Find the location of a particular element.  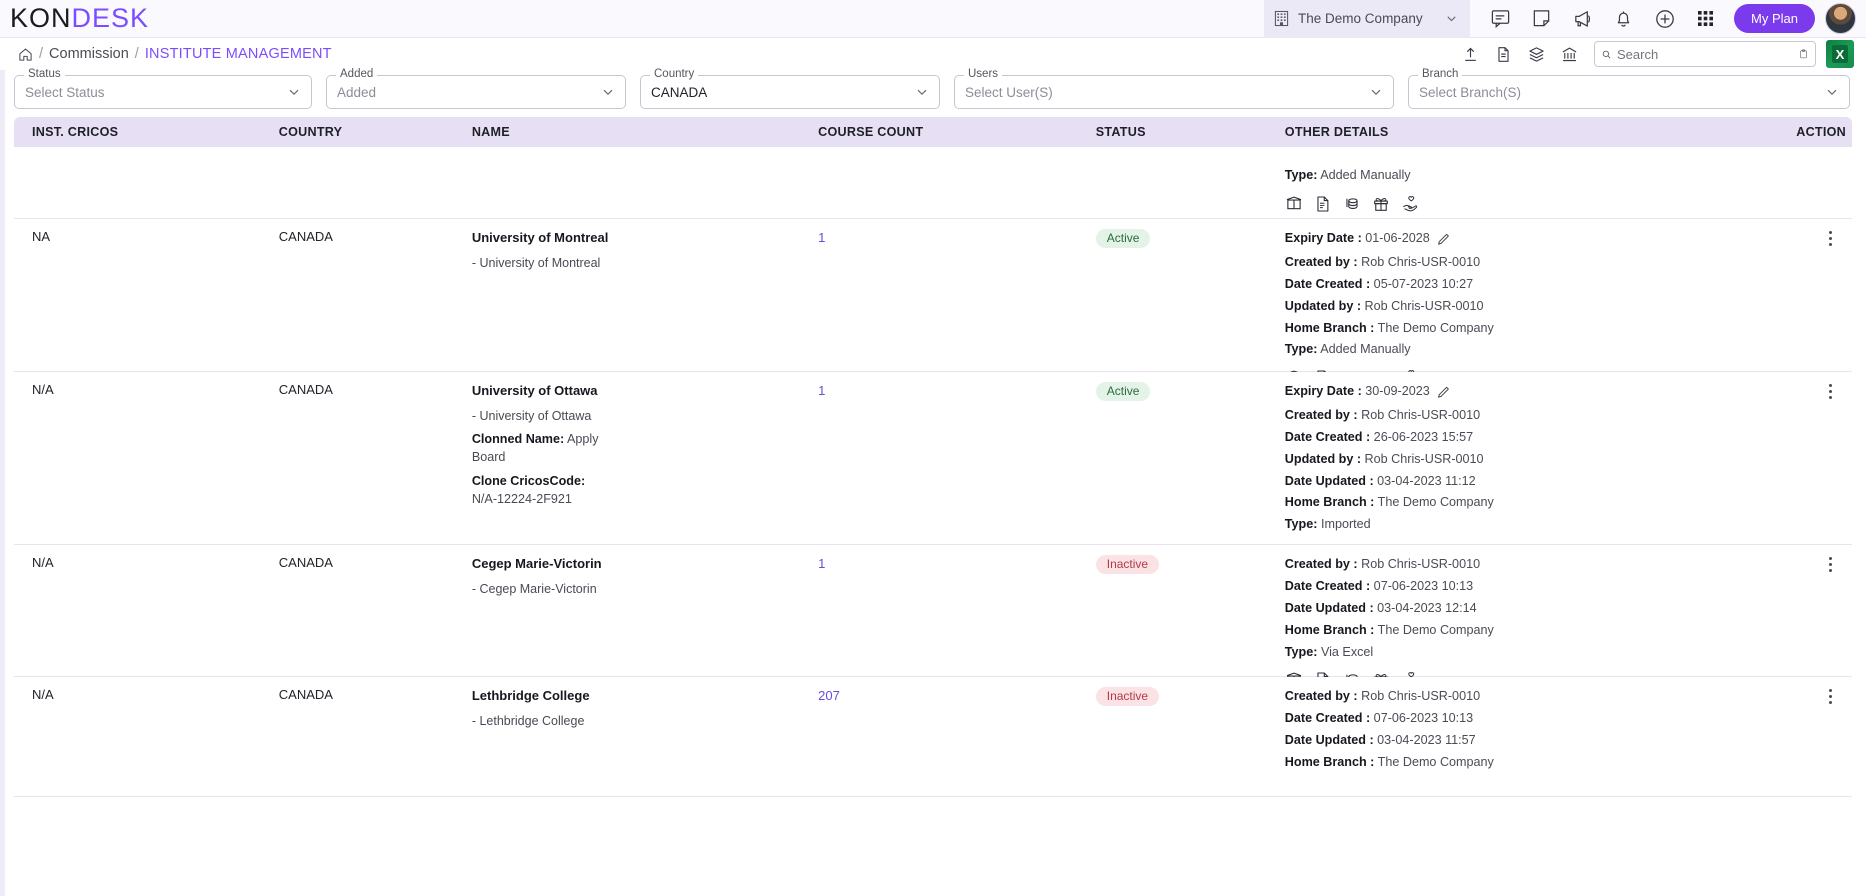

my-plan-button: My Plan is located at coordinates (1774, 18).